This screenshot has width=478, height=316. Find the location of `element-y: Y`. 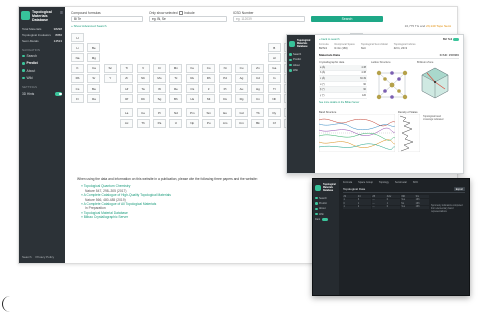

element-y: Y is located at coordinates (110, 78).